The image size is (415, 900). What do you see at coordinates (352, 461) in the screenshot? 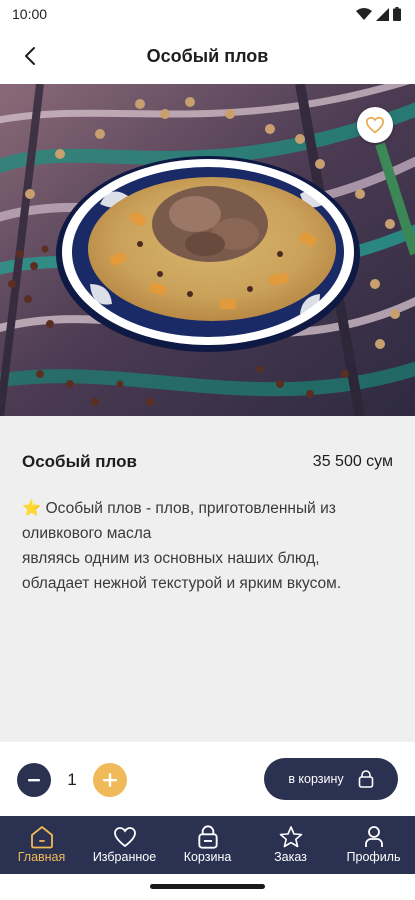
I see `product-price: 35 500 сум` at bounding box center [352, 461].